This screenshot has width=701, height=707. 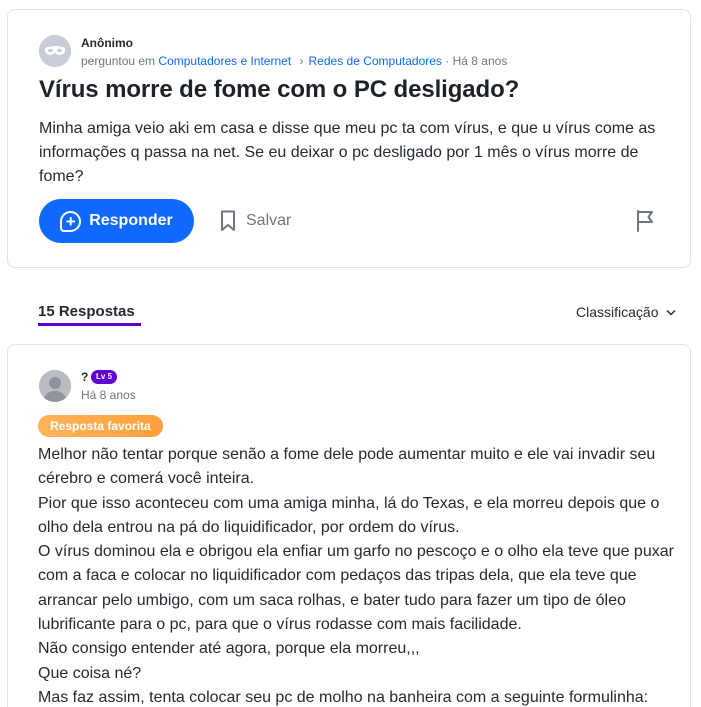 I want to click on add-answer-icon: +, so click(x=71, y=221).